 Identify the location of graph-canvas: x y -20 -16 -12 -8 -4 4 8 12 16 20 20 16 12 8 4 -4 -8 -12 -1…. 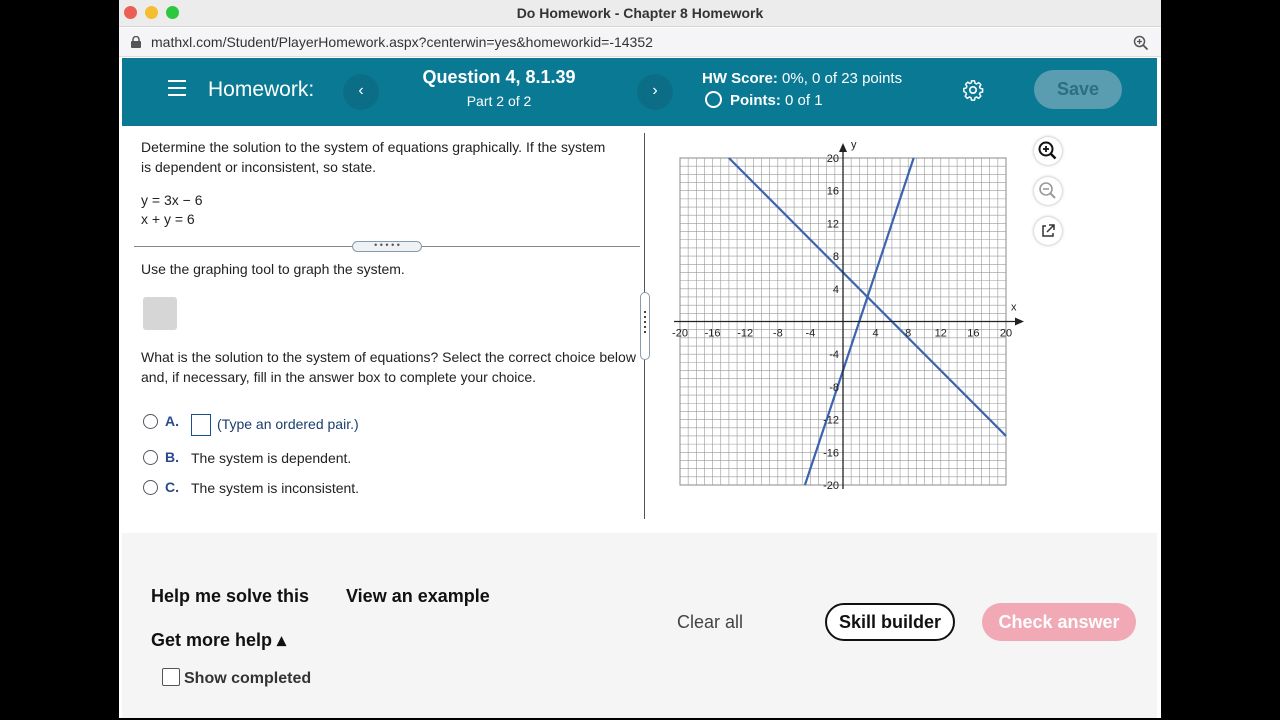
(844, 318).